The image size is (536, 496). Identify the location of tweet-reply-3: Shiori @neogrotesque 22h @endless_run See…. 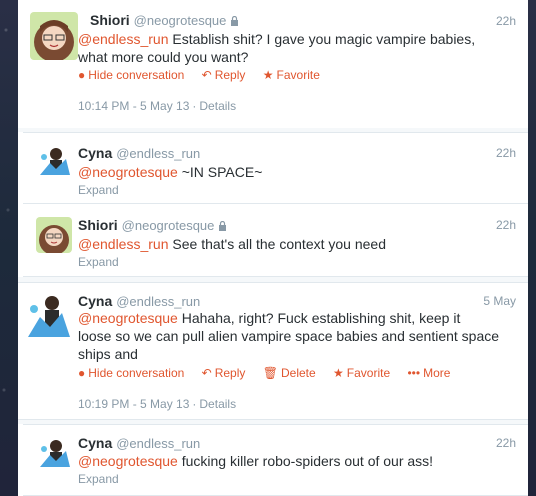
(275, 241).